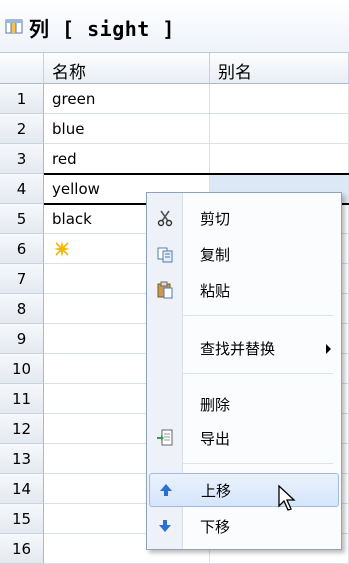 Image resolution: width=349 pixels, height=564 pixels. I want to click on arrow-down-icon, so click(165, 526).